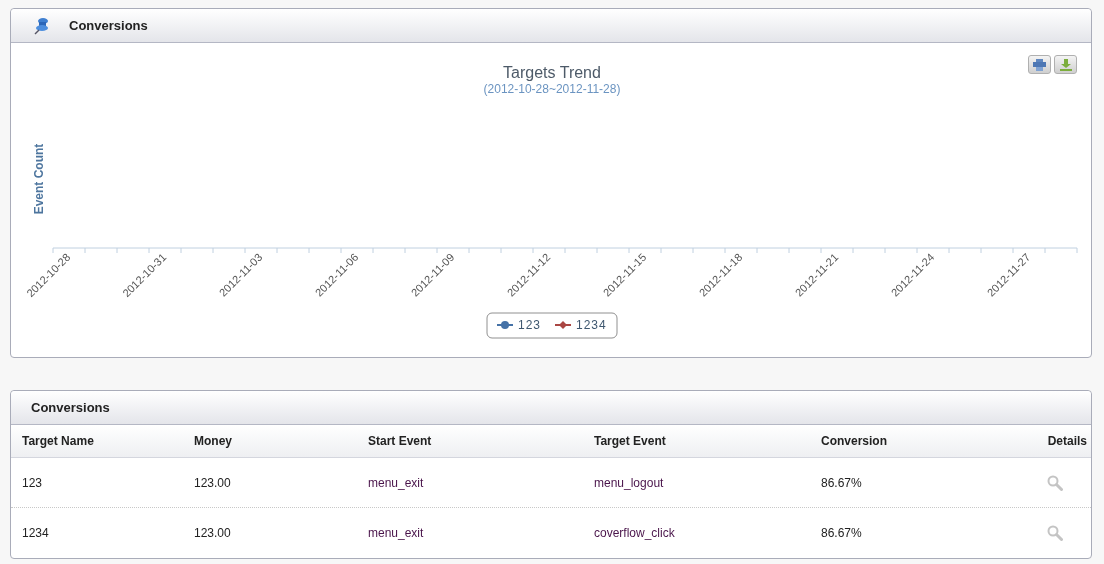  What do you see at coordinates (530, 325) in the screenshot?
I see `legend-label: 123` at bounding box center [530, 325].